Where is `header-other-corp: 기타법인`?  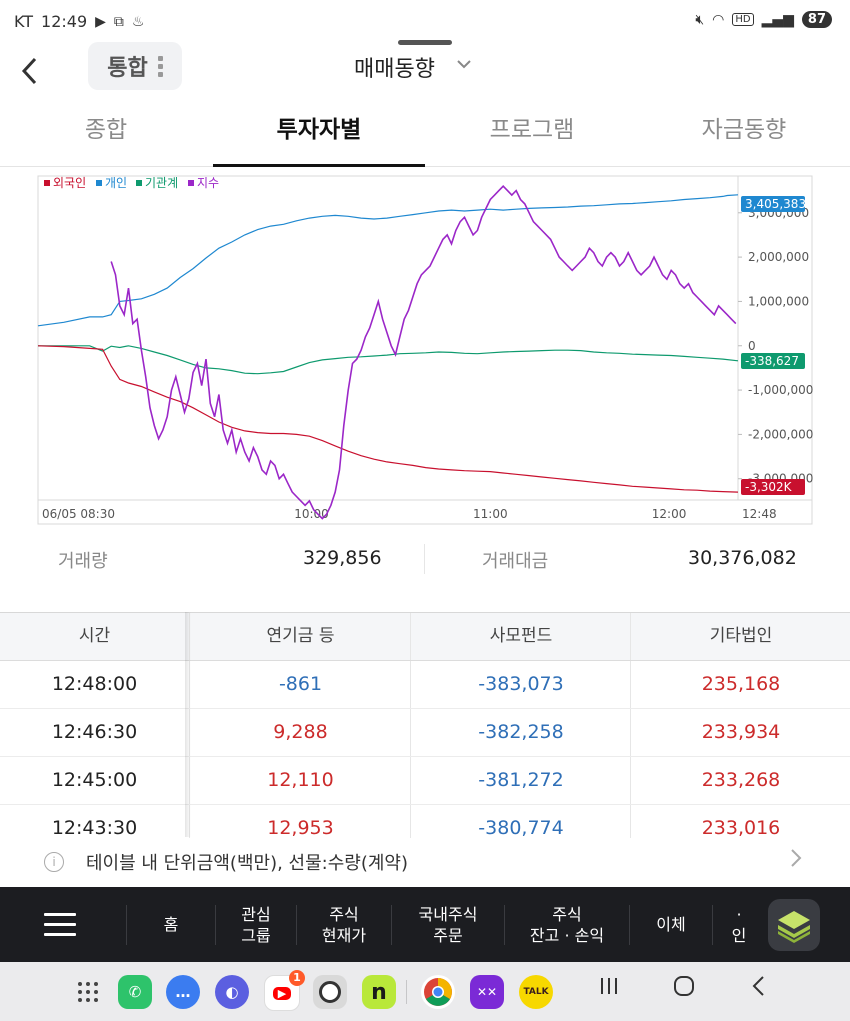 header-other-corp: 기타법인 is located at coordinates (740, 636).